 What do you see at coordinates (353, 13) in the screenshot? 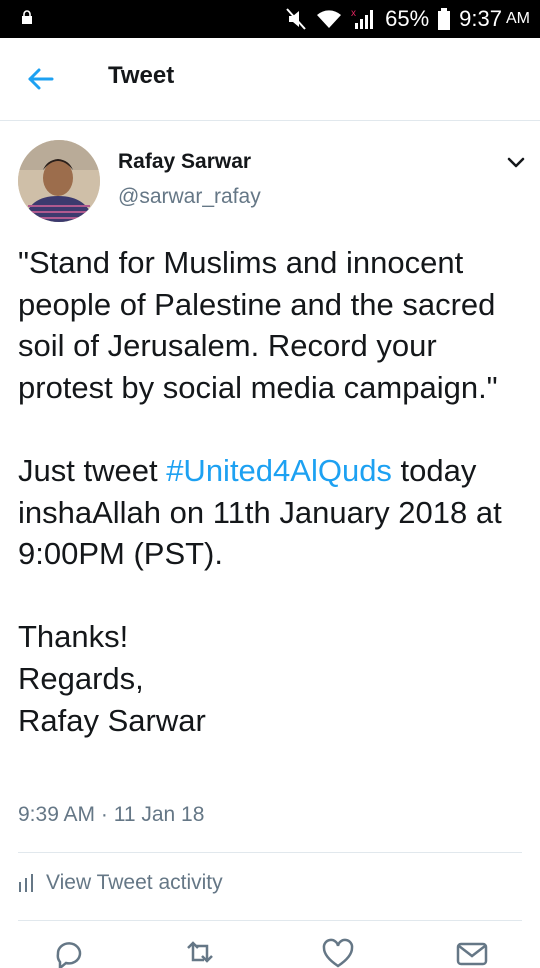
I see `svg-text: x` at bounding box center [353, 13].